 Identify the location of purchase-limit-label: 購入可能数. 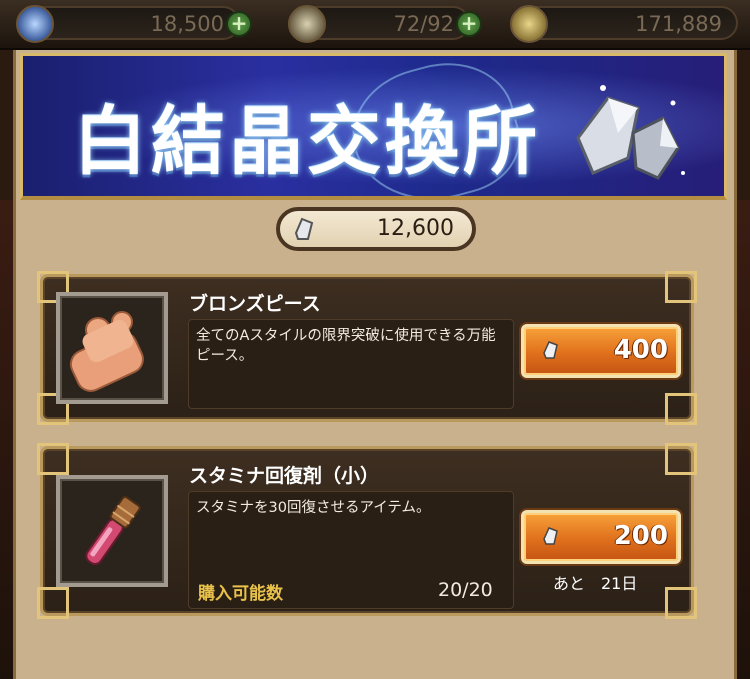
(240, 594).